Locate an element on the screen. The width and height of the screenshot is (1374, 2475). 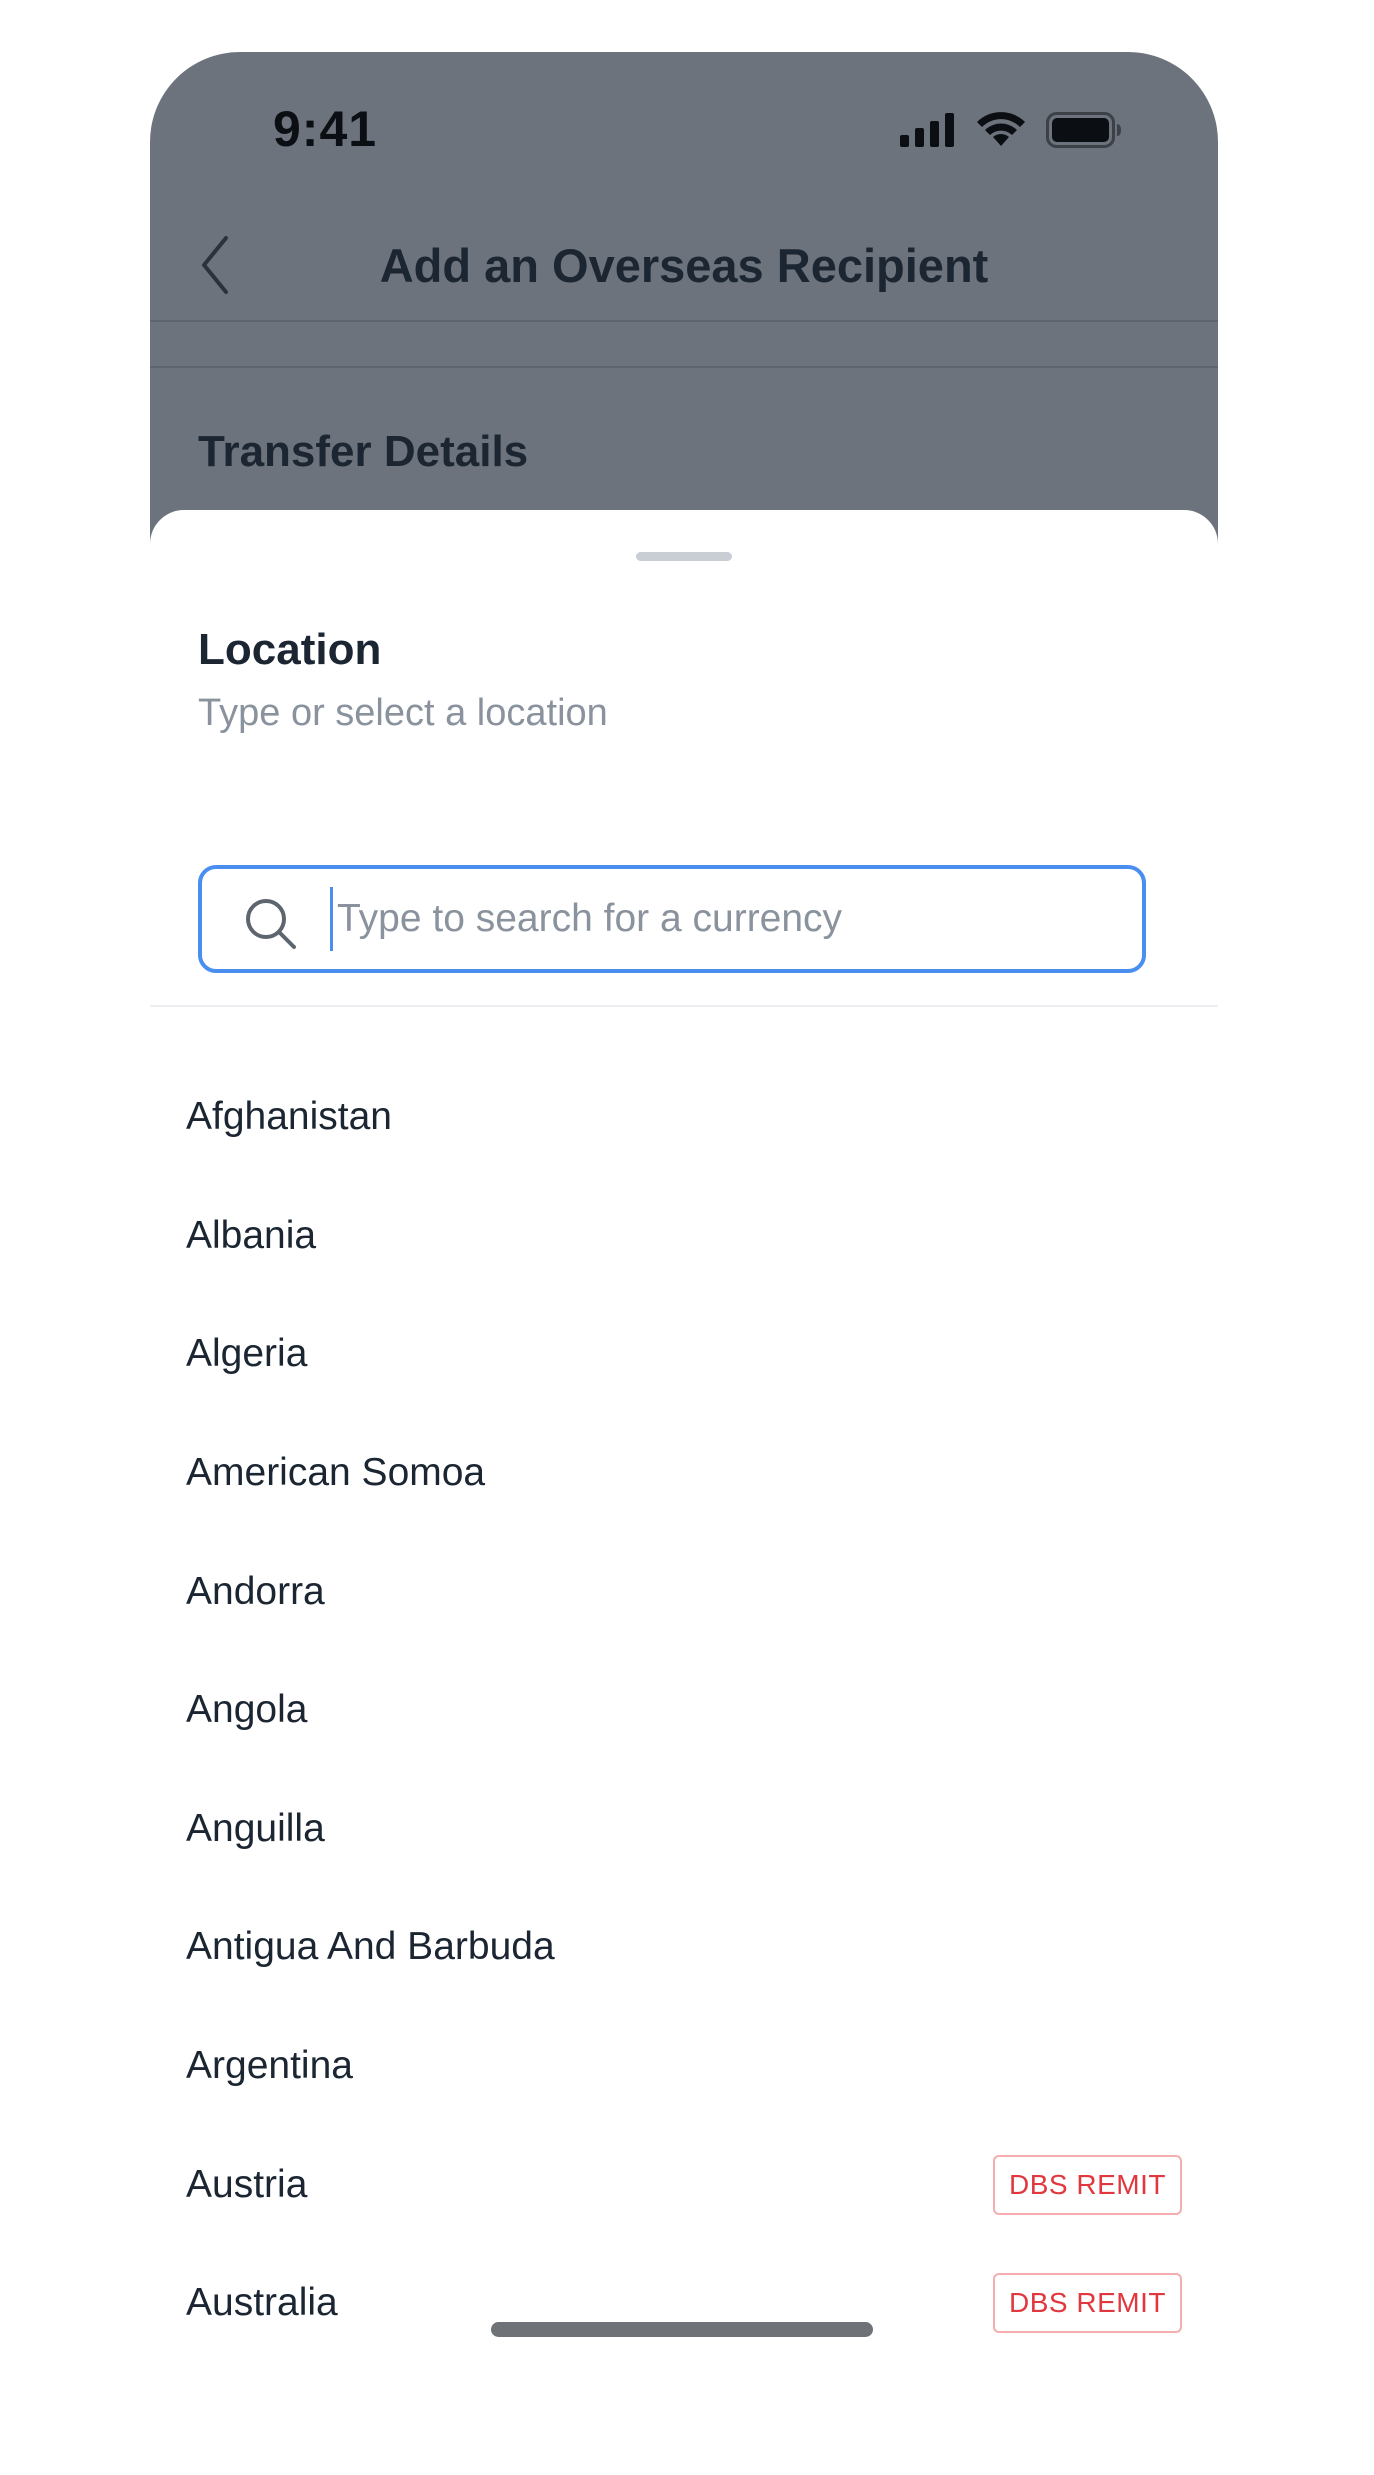
country-name: Albania is located at coordinates (251, 1235).